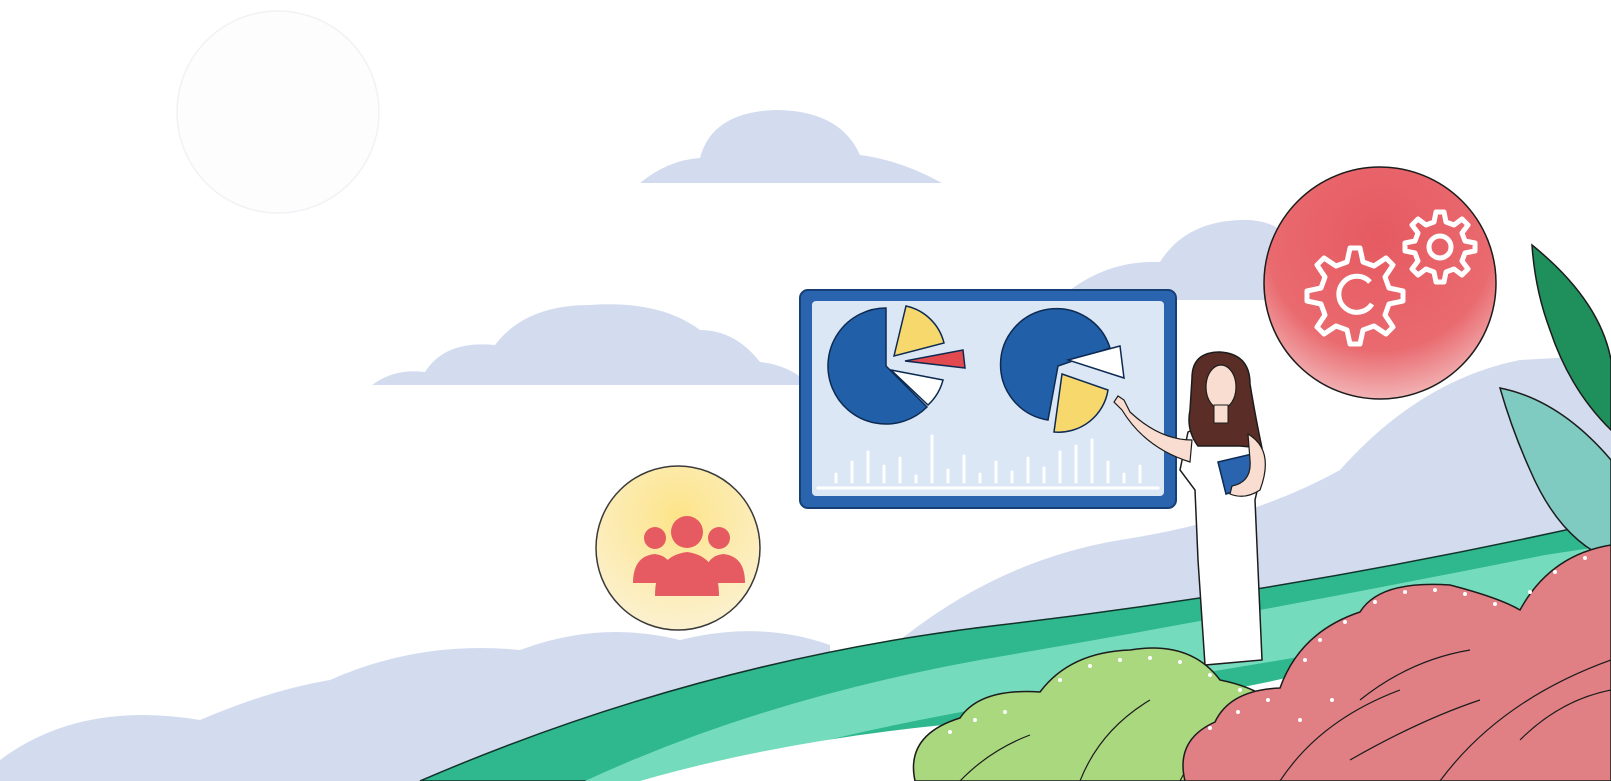 This screenshot has height=781, width=1611. What do you see at coordinates (278, 112) in the screenshot?
I see `faint-sun` at bounding box center [278, 112].